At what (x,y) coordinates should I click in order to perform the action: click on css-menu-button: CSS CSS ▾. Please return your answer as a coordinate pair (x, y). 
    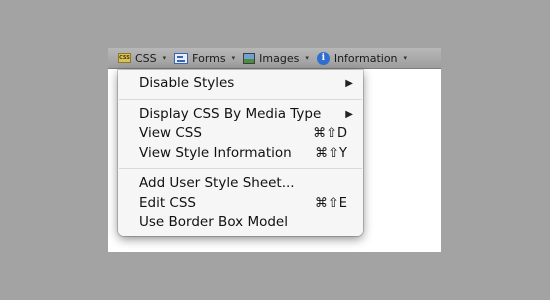
    Looking at the image, I should click on (139, 58).